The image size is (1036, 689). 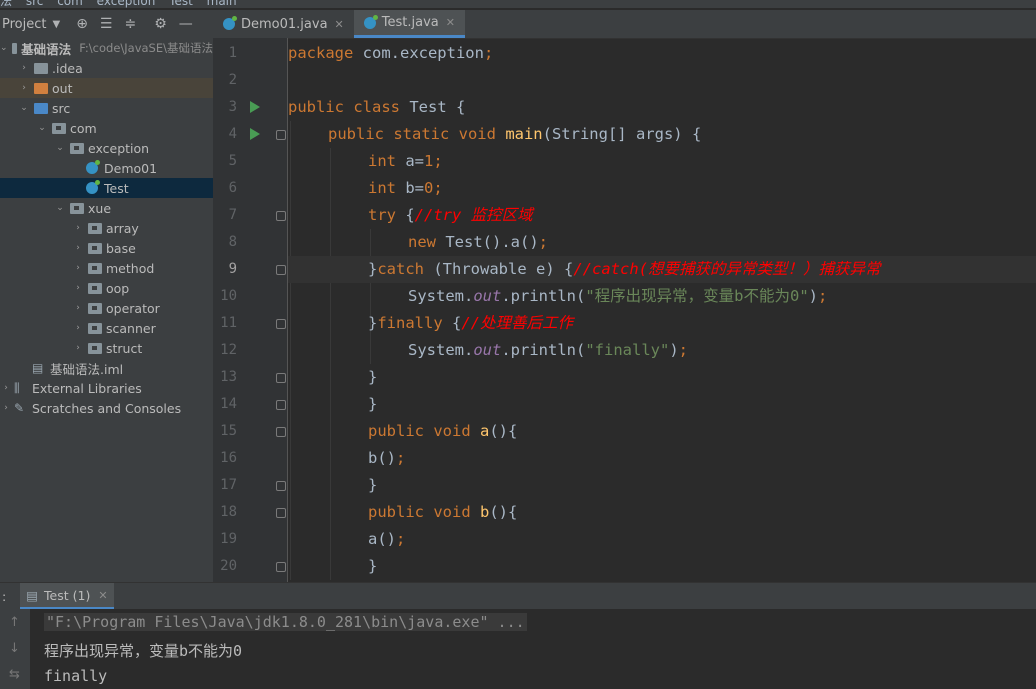 I want to click on soft-wrap-icon: ⇆, so click(x=14, y=674).